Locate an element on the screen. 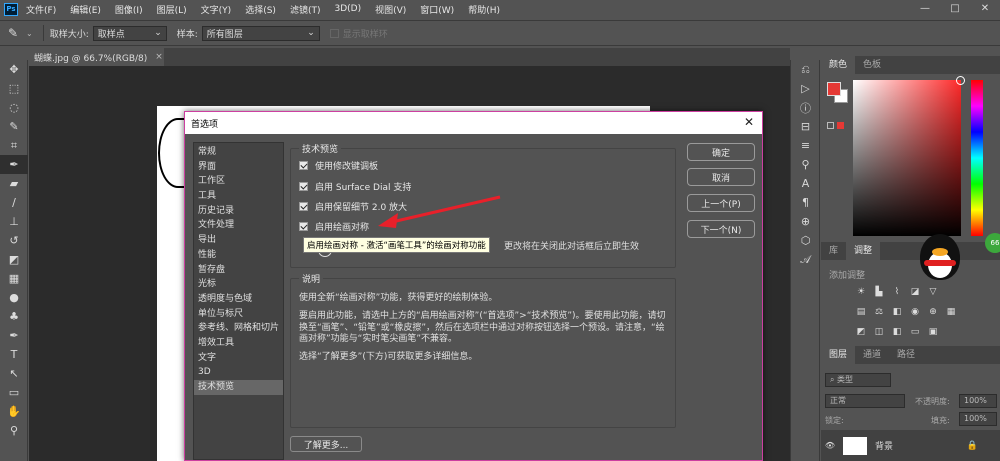 The height and width of the screenshot is (461, 1000). path-select-tool-icon: ↖ is located at coordinates (14, 373).